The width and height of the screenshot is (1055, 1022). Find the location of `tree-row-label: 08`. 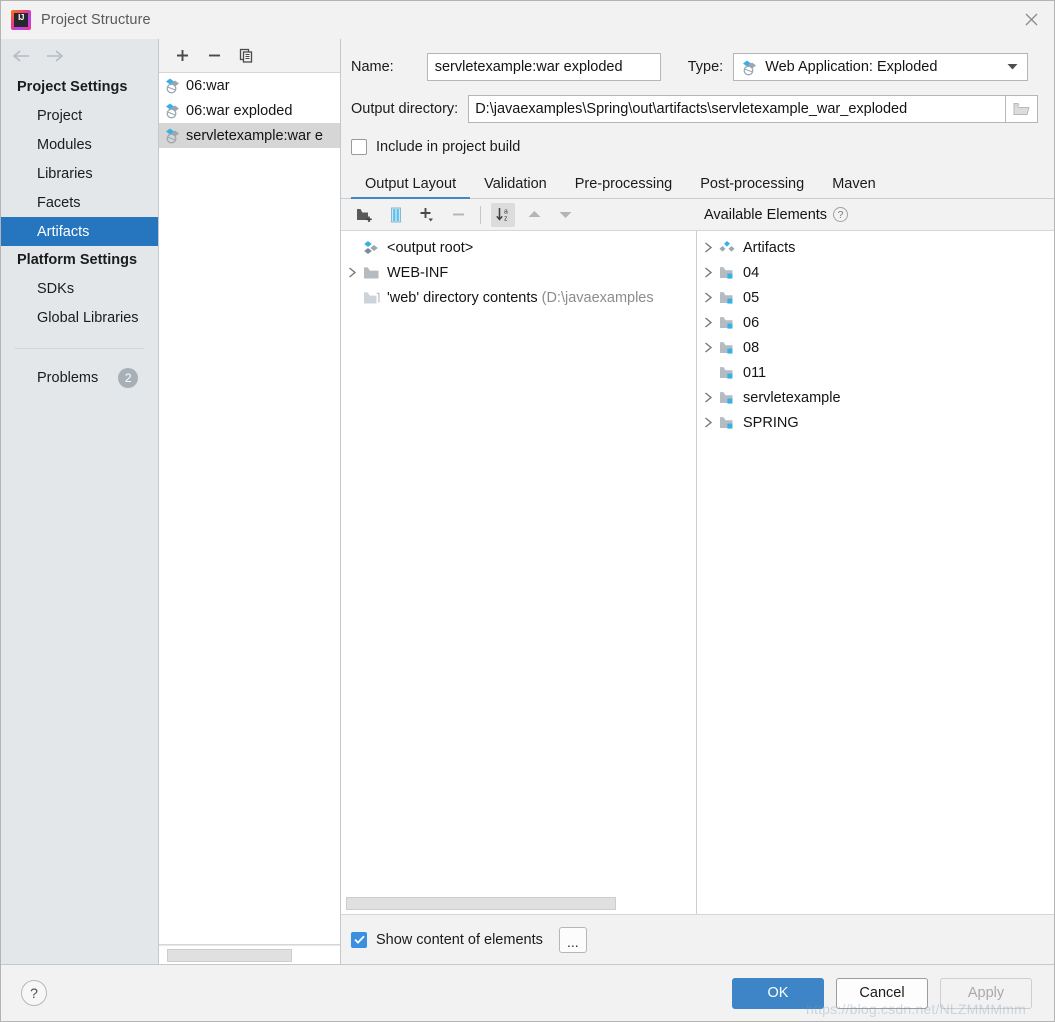

tree-row-label: 08 is located at coordinates (751, 347).